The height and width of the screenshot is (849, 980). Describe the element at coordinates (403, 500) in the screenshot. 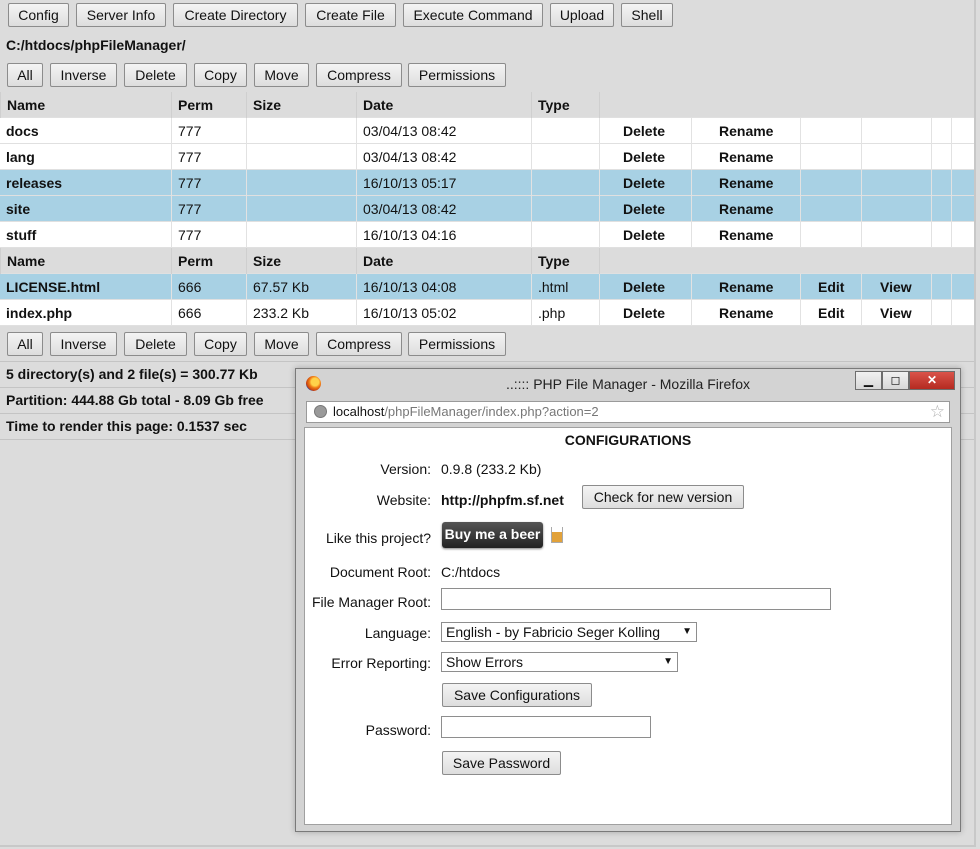

I see `website-label: Website:` at that location.